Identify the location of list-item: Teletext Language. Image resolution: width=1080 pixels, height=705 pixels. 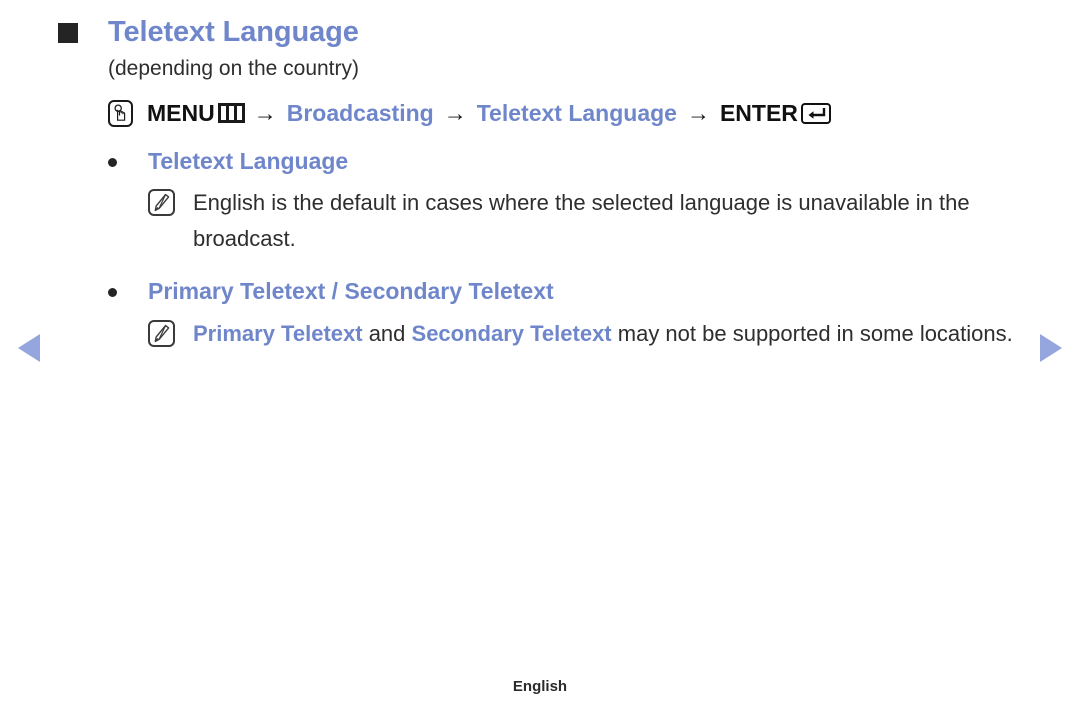
(594, 162).